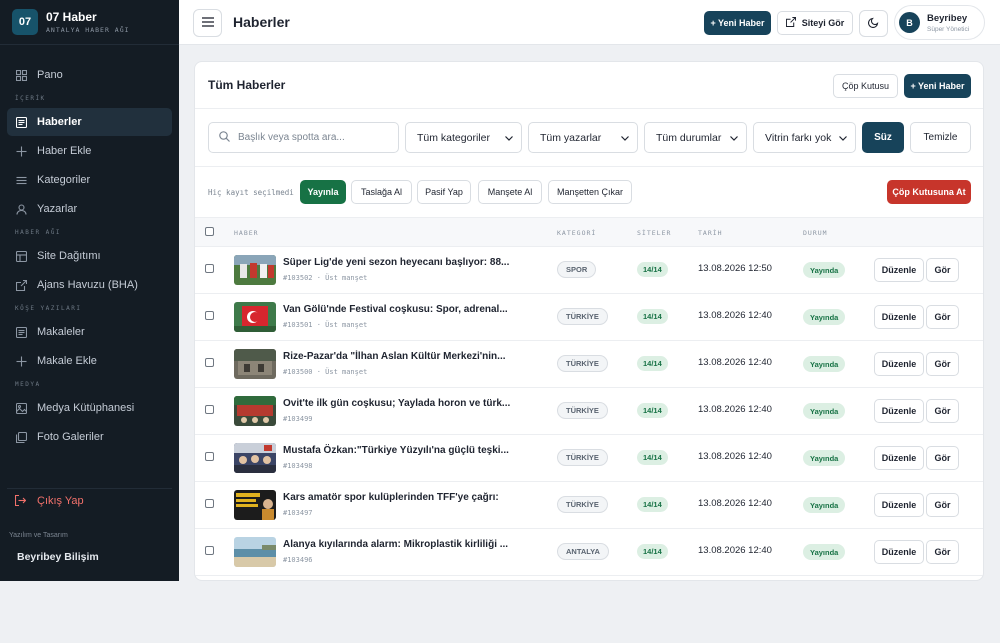 The width and height of the screenshot is (1000, 643). I want to click on view-site-button: Siteyi Gör, so click(815, 23).